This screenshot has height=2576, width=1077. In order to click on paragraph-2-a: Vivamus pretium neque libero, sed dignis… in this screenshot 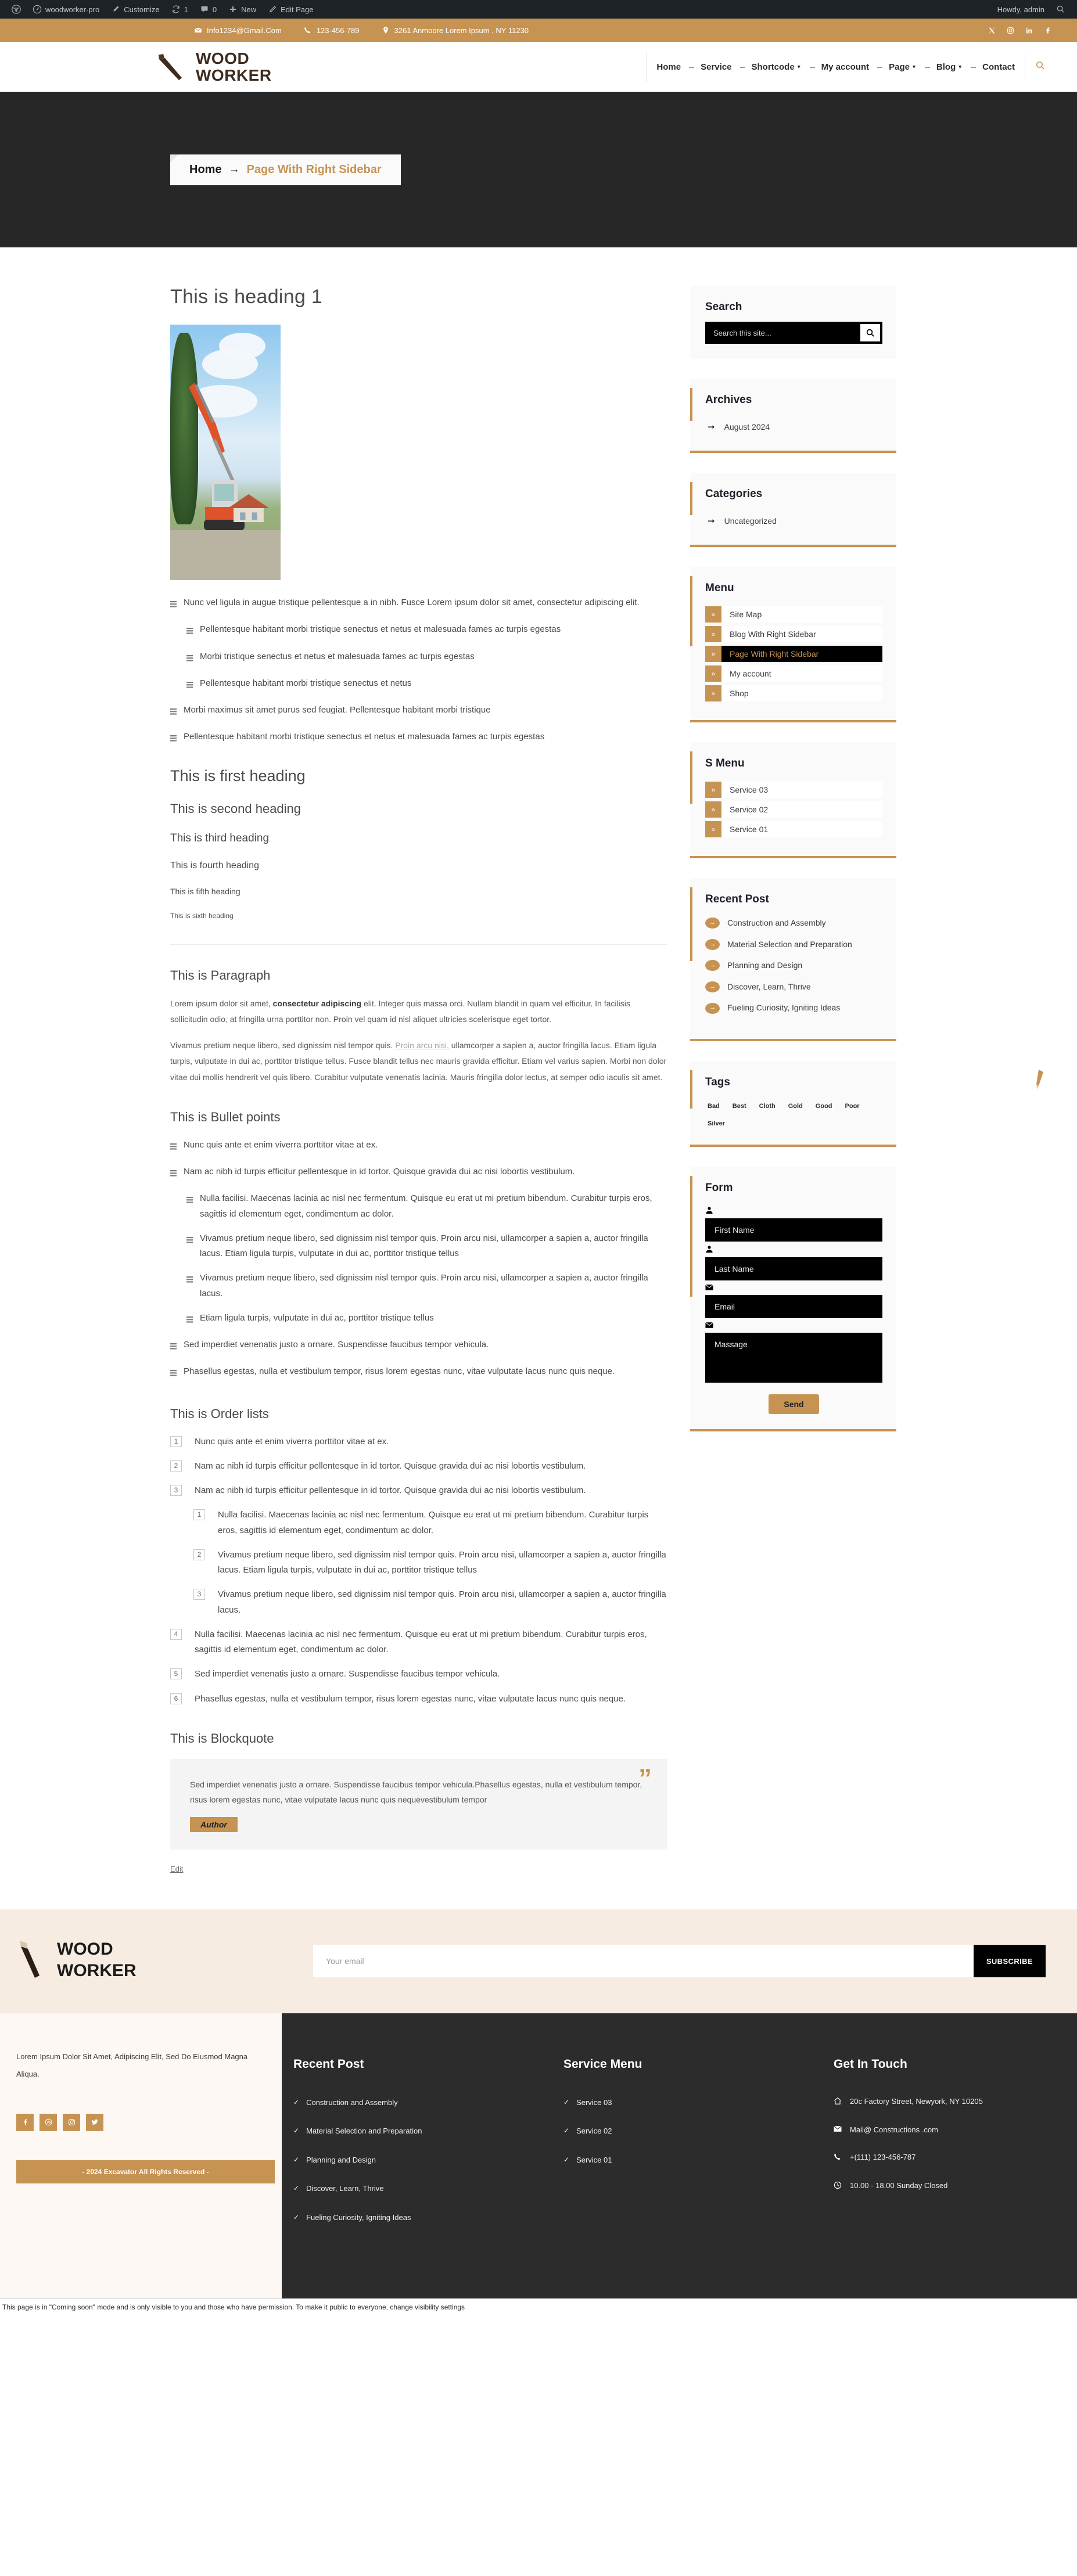, I will do `click(283, 1045)`.